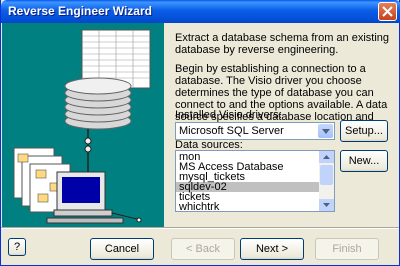 The width and height of the screenshot is (400, 266). Describe the element at coordinates (231, 131) in the screenshot. I see `drivers-selected: Microsoft SQL Server` at that location.